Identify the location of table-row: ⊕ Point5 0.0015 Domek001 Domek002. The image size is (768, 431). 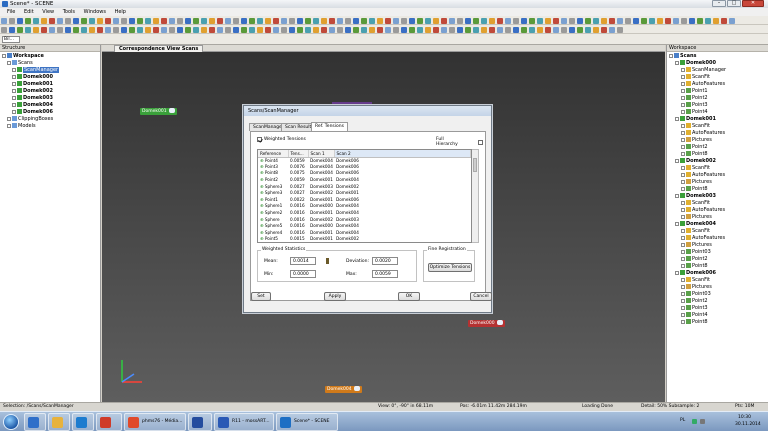
(364, 239).